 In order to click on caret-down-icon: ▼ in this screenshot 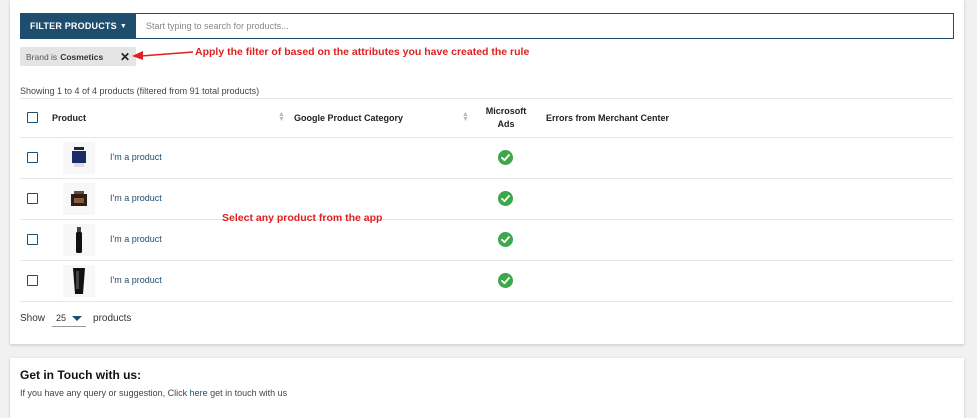, I will do `click(123, 26)`.